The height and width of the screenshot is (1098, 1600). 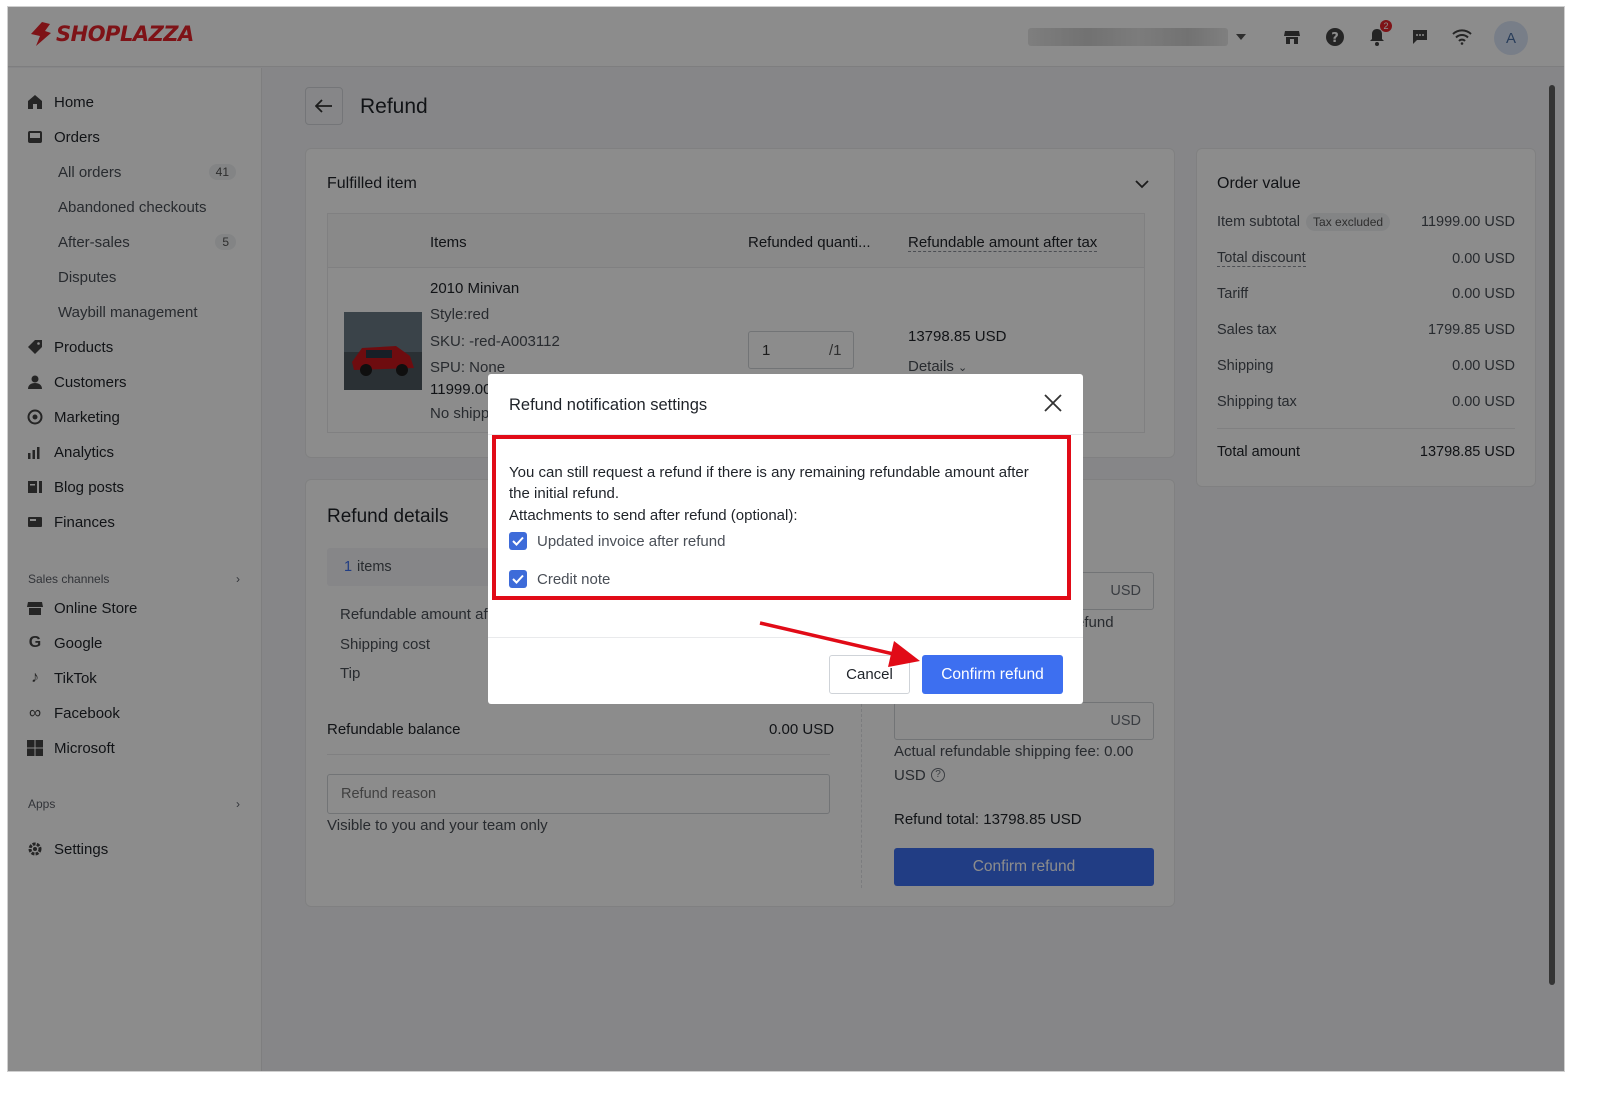 What do you see at coordinates (1053, 403) in the screenshot?
I see `close-icon` at bounding box center [1053, 403].